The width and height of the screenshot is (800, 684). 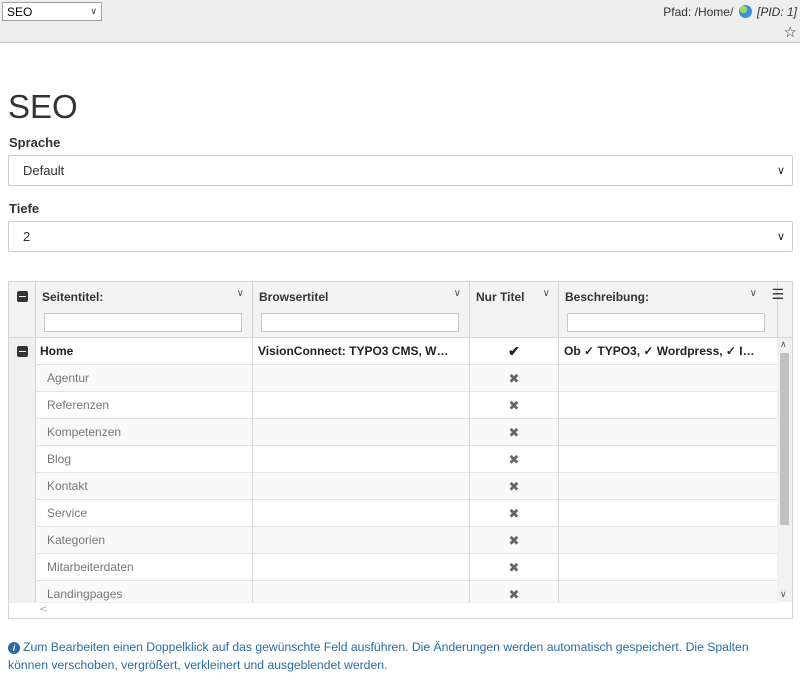 I want to click on language-select-value: Default, so click(x=44, y=170).